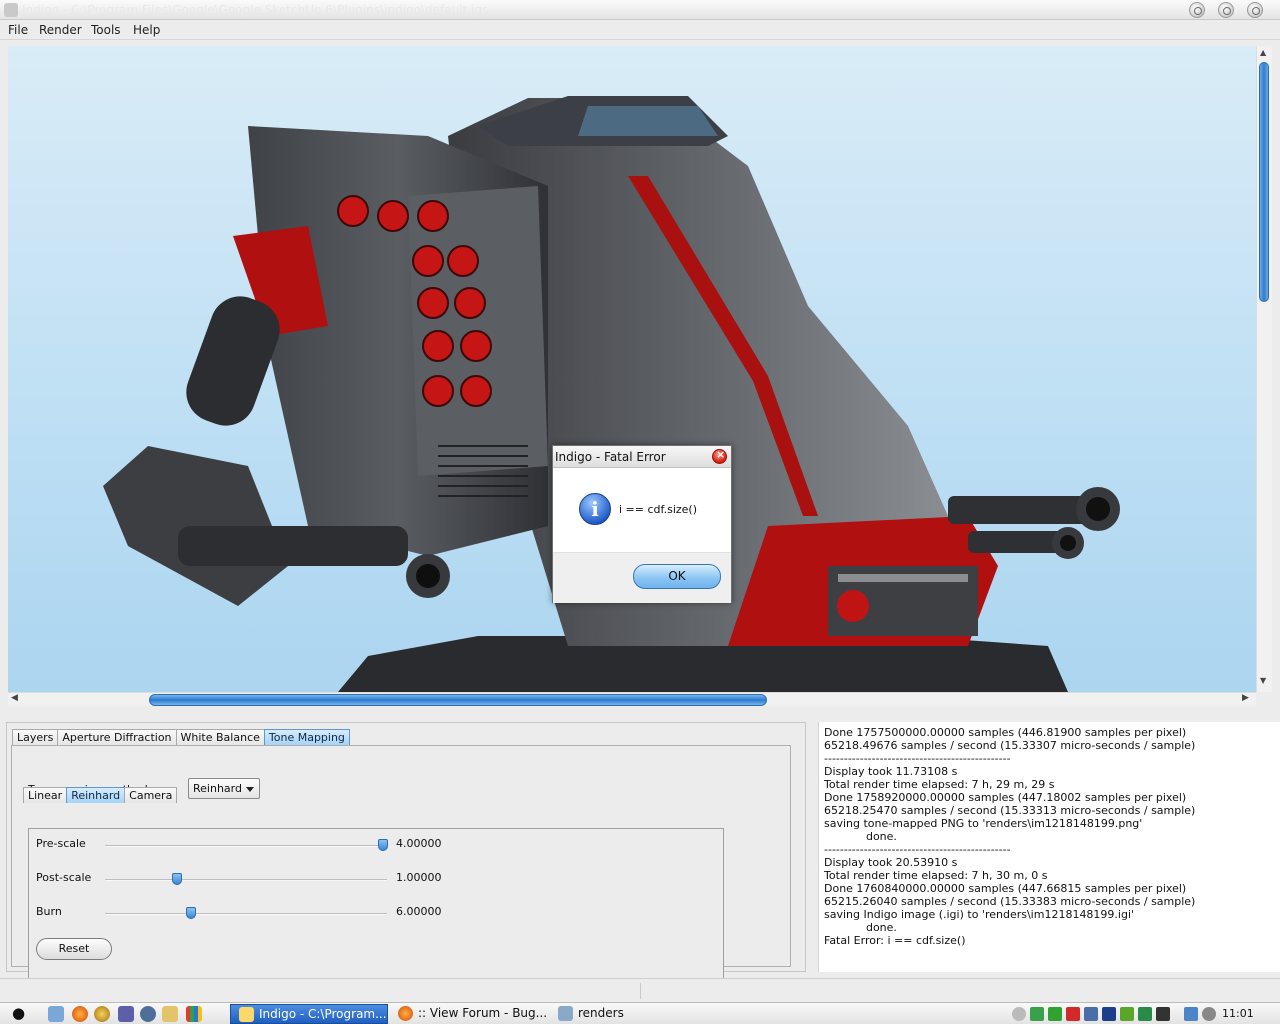  I want to click on app-quicklaunch-icon, so click(126, 1014).